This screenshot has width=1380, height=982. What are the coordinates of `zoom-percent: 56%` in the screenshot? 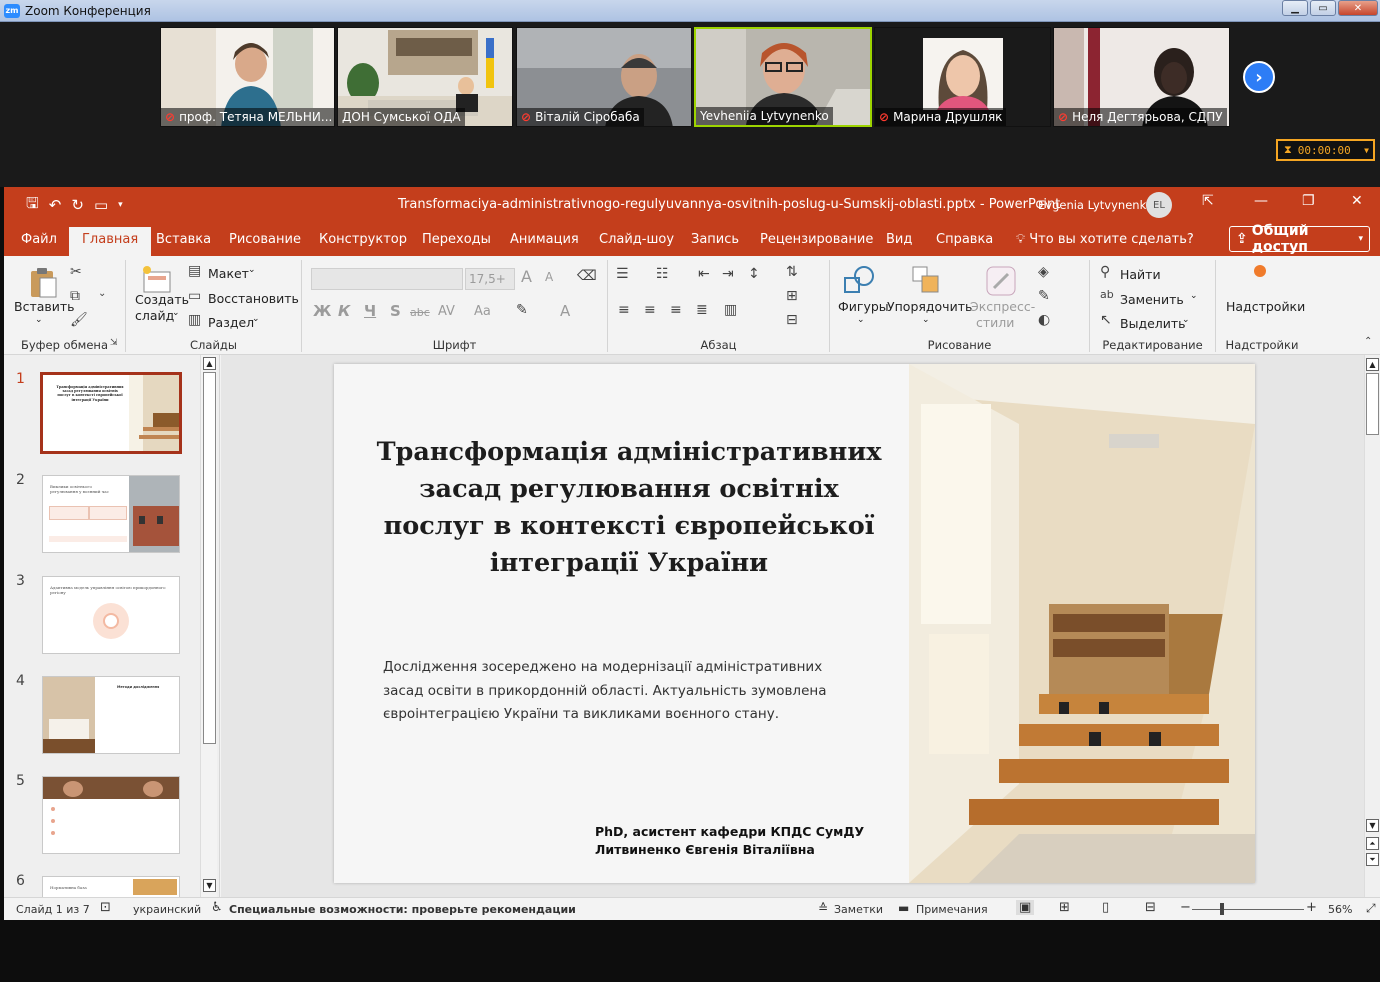 It's located at (1340, 909).